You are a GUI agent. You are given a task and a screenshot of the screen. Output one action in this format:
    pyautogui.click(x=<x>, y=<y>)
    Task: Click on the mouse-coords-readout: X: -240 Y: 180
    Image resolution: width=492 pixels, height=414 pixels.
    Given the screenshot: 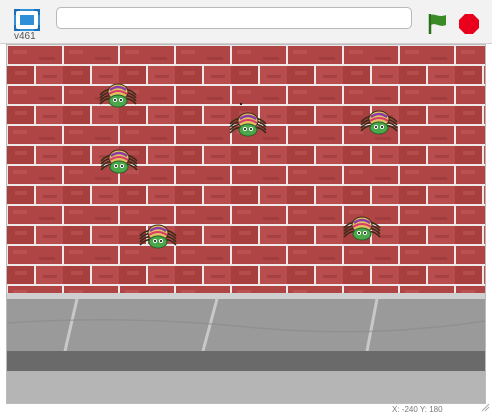 What is the action you would take?
    pyautogui.click(x=417, y=409)
    